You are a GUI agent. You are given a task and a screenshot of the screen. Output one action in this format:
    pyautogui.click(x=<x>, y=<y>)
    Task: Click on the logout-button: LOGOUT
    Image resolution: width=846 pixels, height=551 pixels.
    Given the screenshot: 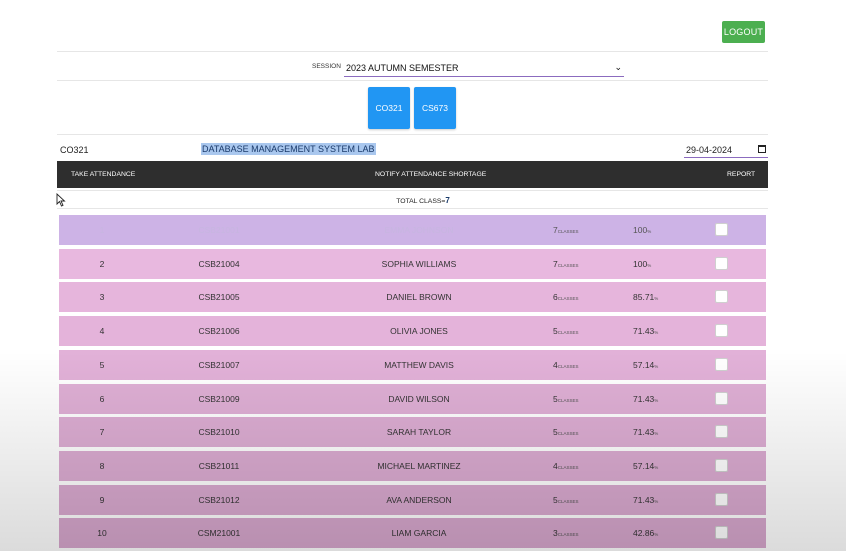 What is the action you would take?
    pyautogui.click(x=743, y=32)
    